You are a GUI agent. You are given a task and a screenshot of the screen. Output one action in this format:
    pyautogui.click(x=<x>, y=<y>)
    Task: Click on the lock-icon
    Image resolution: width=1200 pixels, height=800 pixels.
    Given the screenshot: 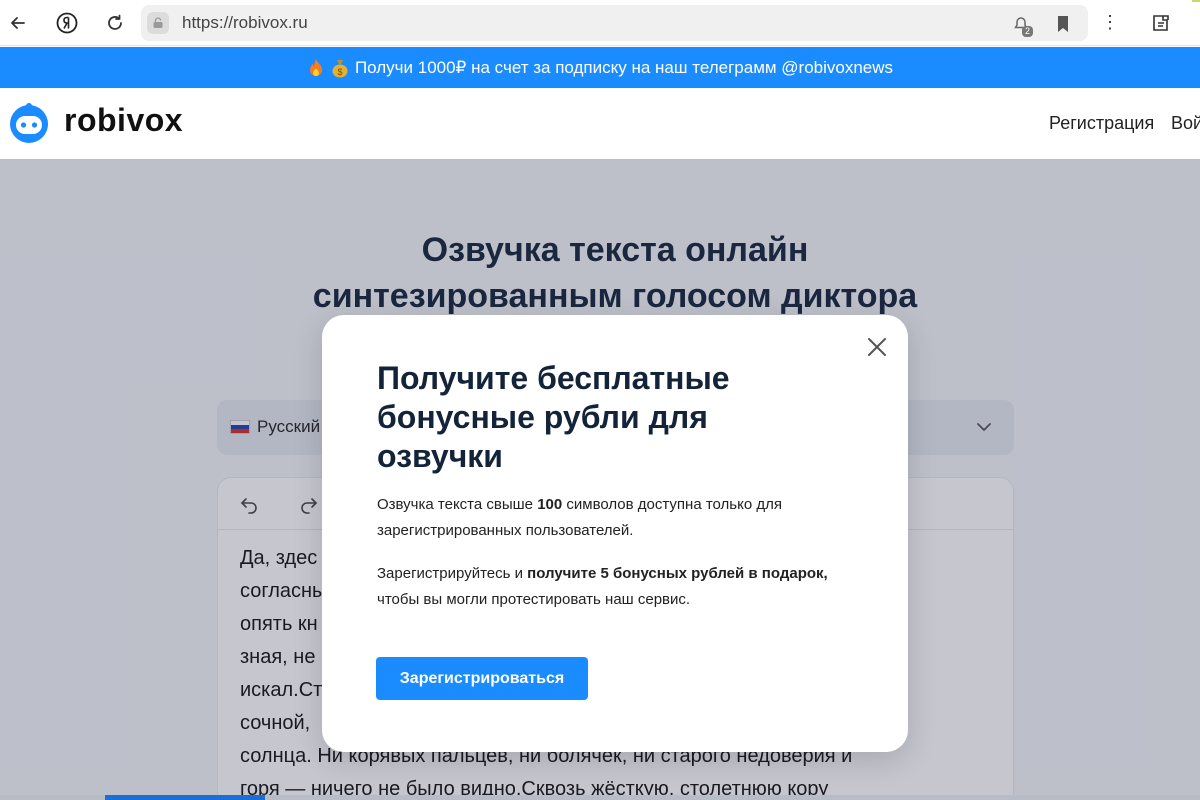 What is the action you would take?
    pyautogui.click(x=158, y=23)
    